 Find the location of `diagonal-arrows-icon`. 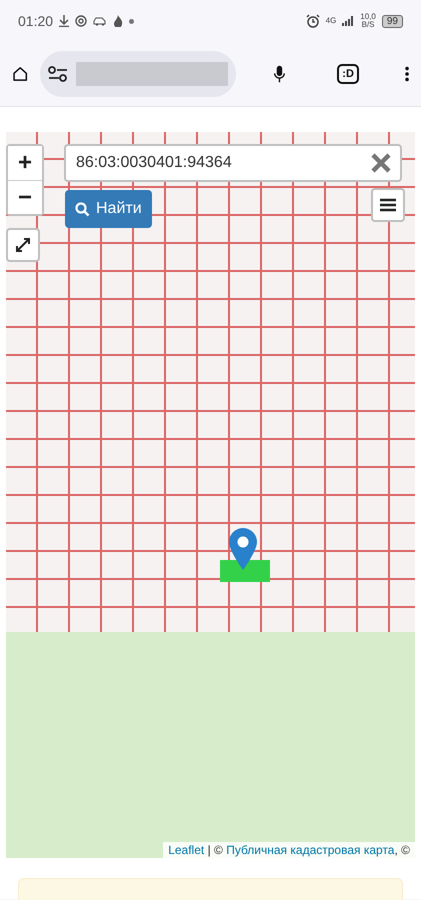

diagonal-arrows-icon is located at coordinates (23, 245).